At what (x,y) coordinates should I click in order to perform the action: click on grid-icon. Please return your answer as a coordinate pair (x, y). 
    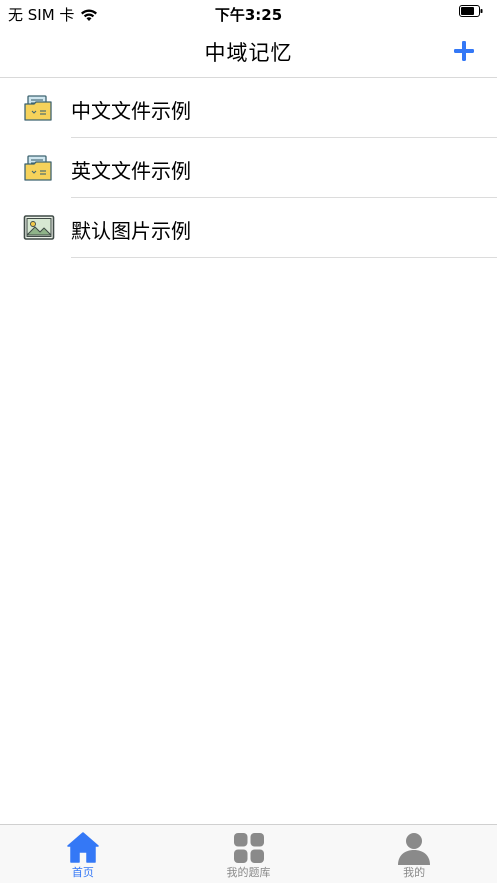
    Looking at the image, I should click on (248, 848).